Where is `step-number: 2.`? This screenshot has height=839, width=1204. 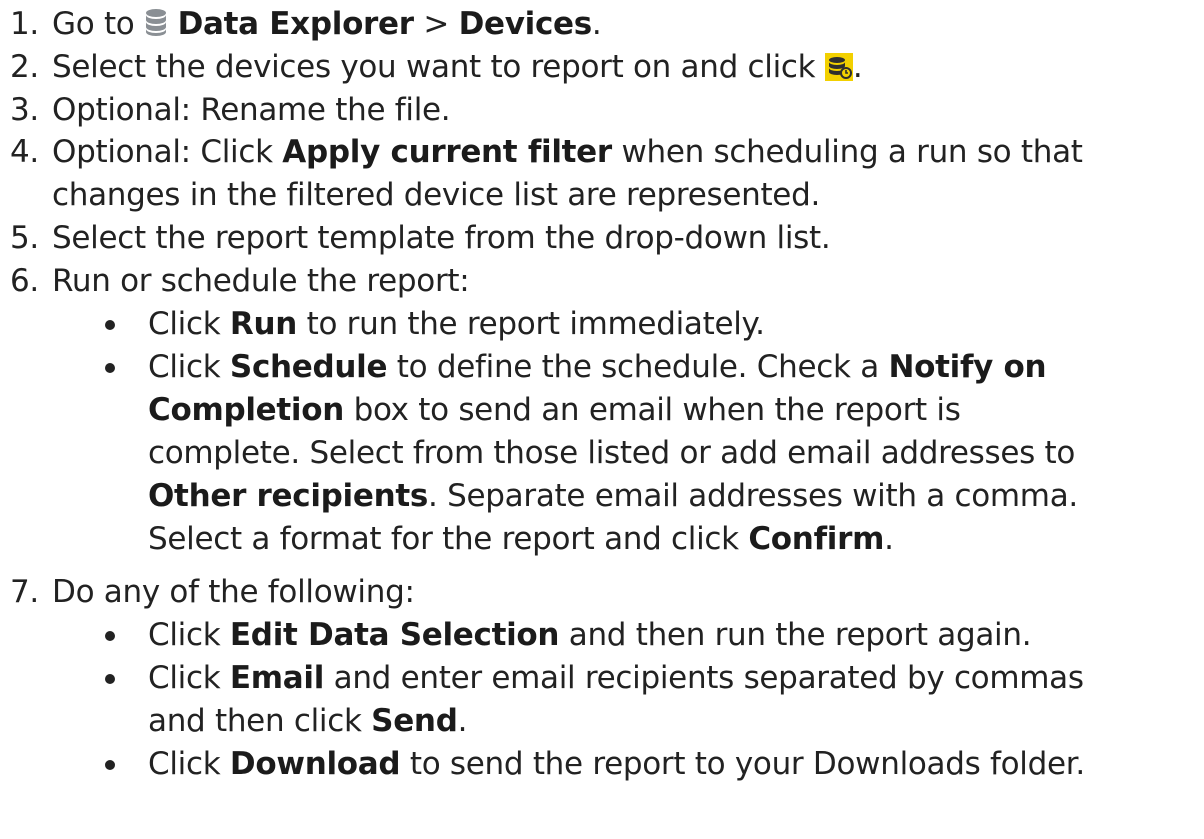 step-number: 2. is located at coordinates (24, 67).